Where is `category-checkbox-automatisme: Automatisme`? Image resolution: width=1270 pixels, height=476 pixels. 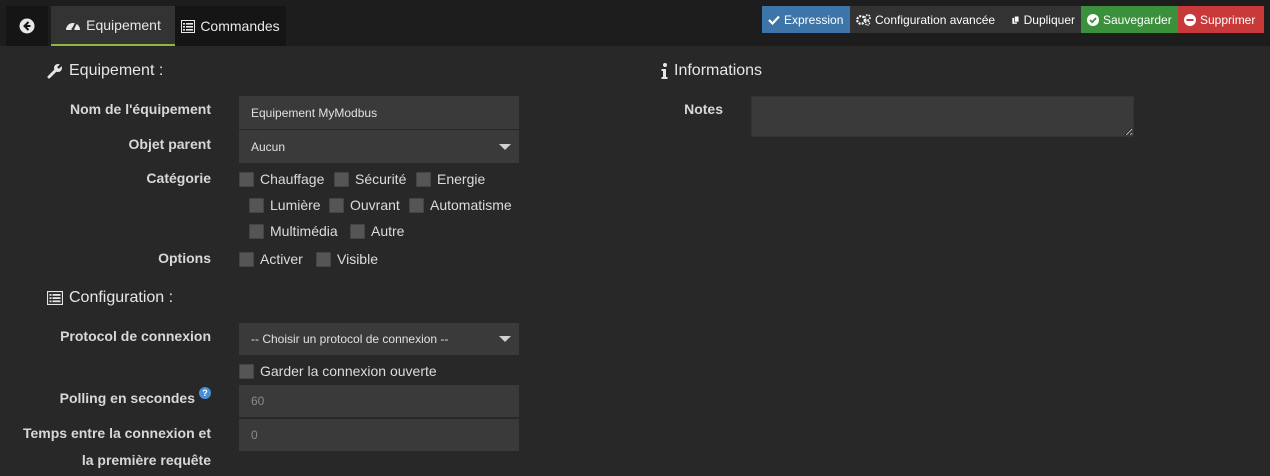 category-checkbox-automatisme: Automatisme is located at coordinates (460, 205).